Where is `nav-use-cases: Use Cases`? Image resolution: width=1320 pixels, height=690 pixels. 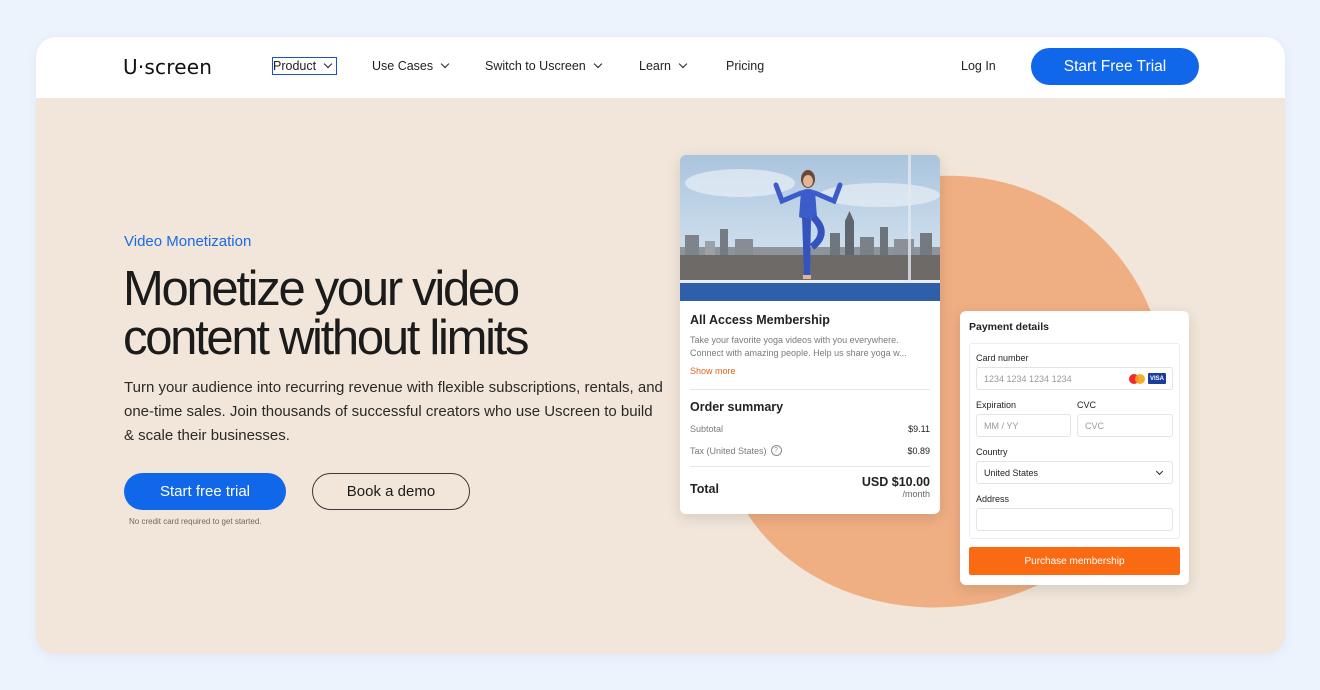 nav-use-cases: Use Cases is located at coordinates (411, 66).